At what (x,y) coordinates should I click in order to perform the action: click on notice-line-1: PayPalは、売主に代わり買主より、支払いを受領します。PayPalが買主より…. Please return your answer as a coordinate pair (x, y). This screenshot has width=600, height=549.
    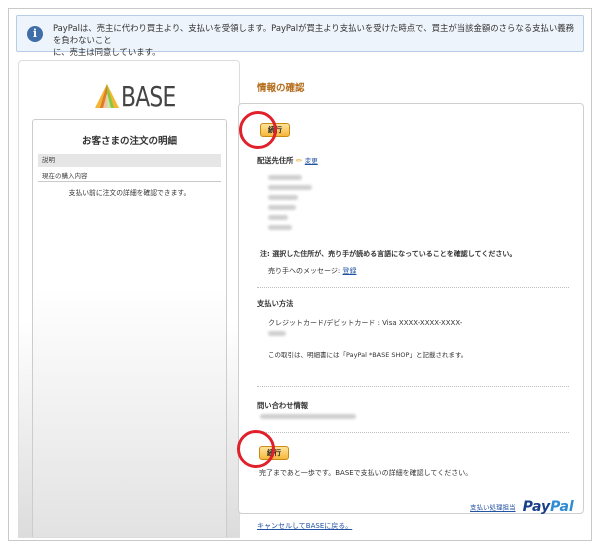
    Looking at the image, I should click on (313, 34).